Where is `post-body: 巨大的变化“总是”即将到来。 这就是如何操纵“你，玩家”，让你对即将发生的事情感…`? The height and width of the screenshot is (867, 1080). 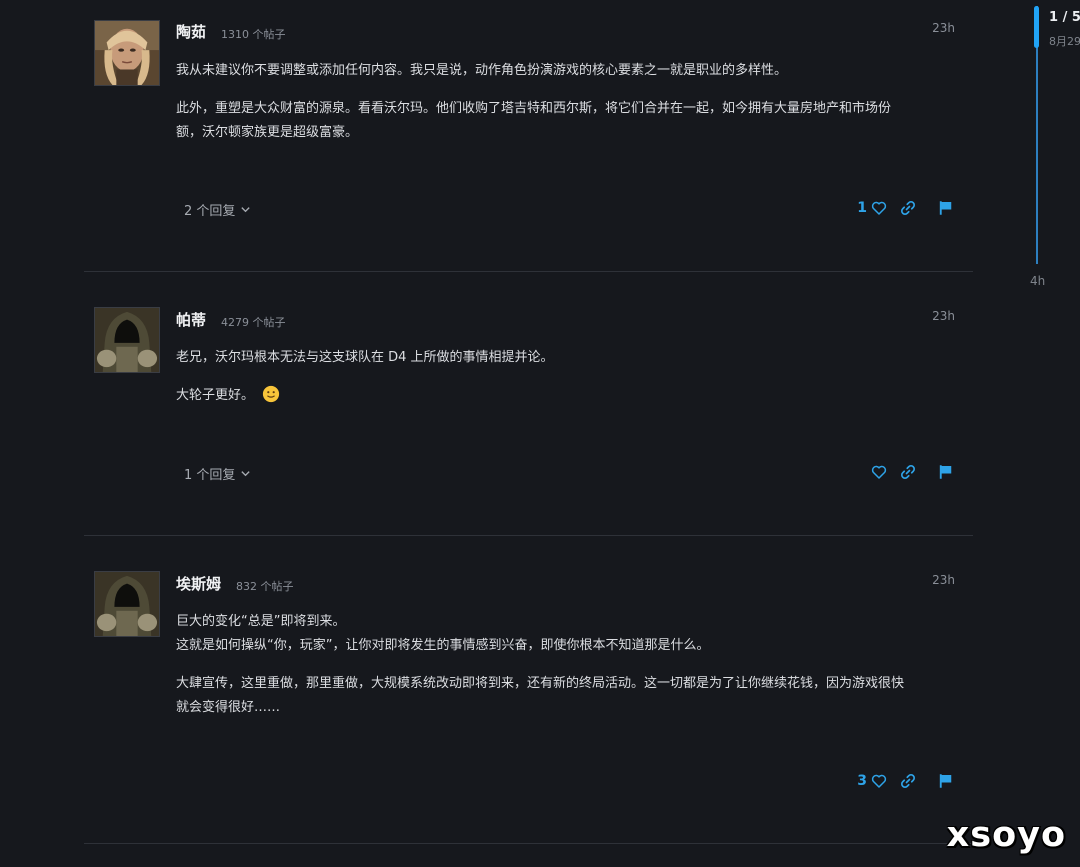
post-body: 巨大的变化“总是”即将到来。 这就是如何操纵“你，玩家”，让你对即将发生的事情感… is located at coordinates (571, 665).